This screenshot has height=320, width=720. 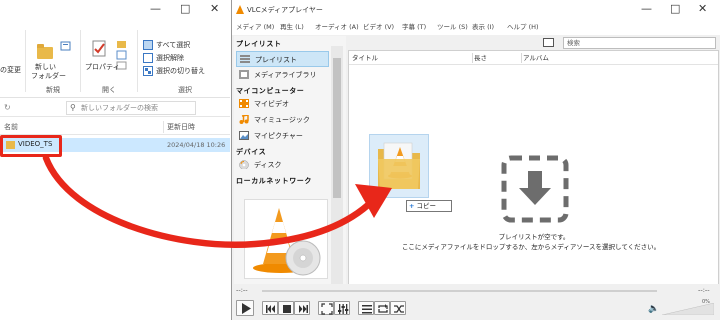 I want to click on disc-icon, so click(x=244, y=164).